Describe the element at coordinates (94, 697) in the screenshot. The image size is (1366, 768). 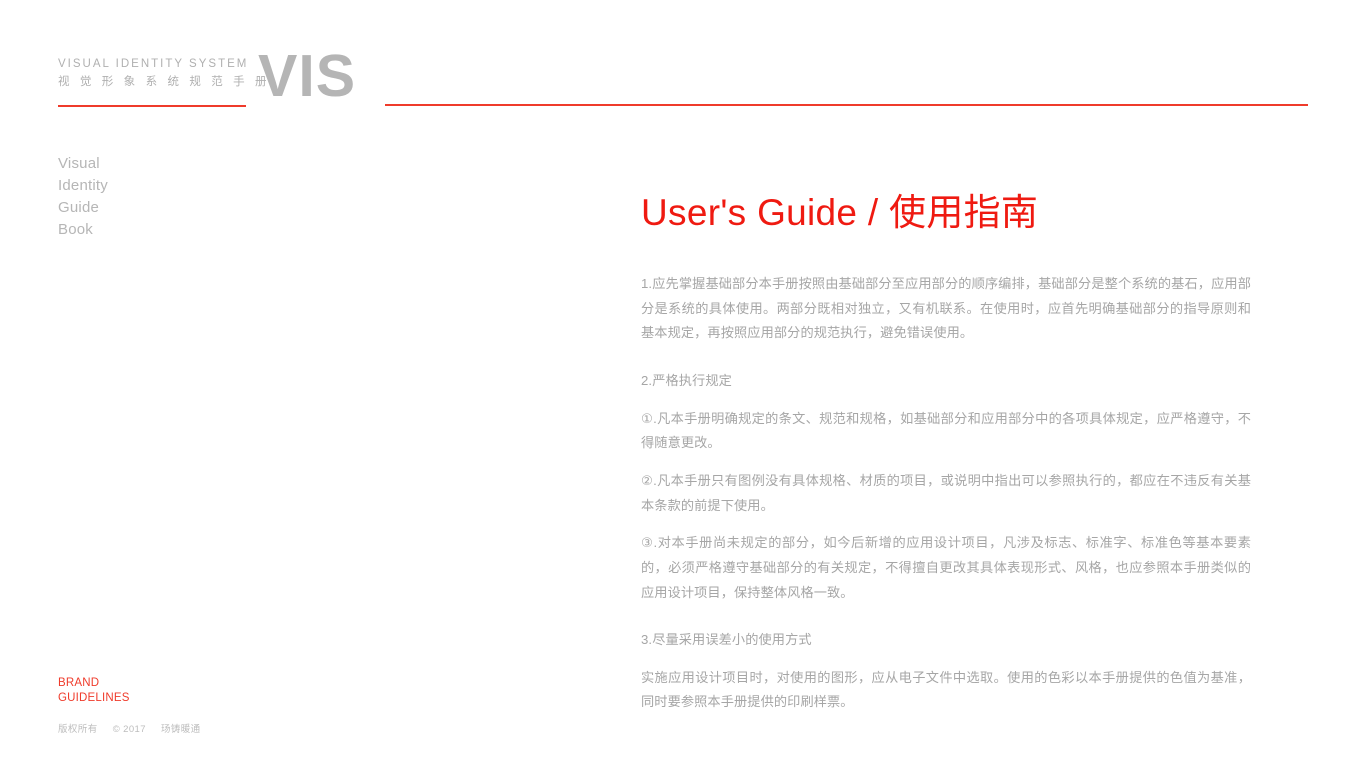
I see `footer-brand-line-2: GUIDELINES` at that location.